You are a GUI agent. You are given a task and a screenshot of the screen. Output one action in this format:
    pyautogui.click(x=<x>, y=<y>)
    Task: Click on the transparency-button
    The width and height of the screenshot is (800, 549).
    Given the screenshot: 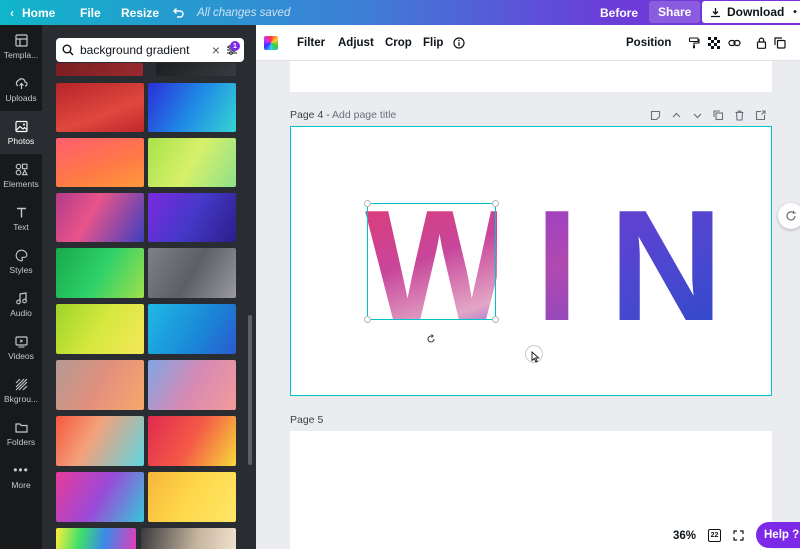 What is the action you would take?
    pyautogui.click(x=714, y=42)
    